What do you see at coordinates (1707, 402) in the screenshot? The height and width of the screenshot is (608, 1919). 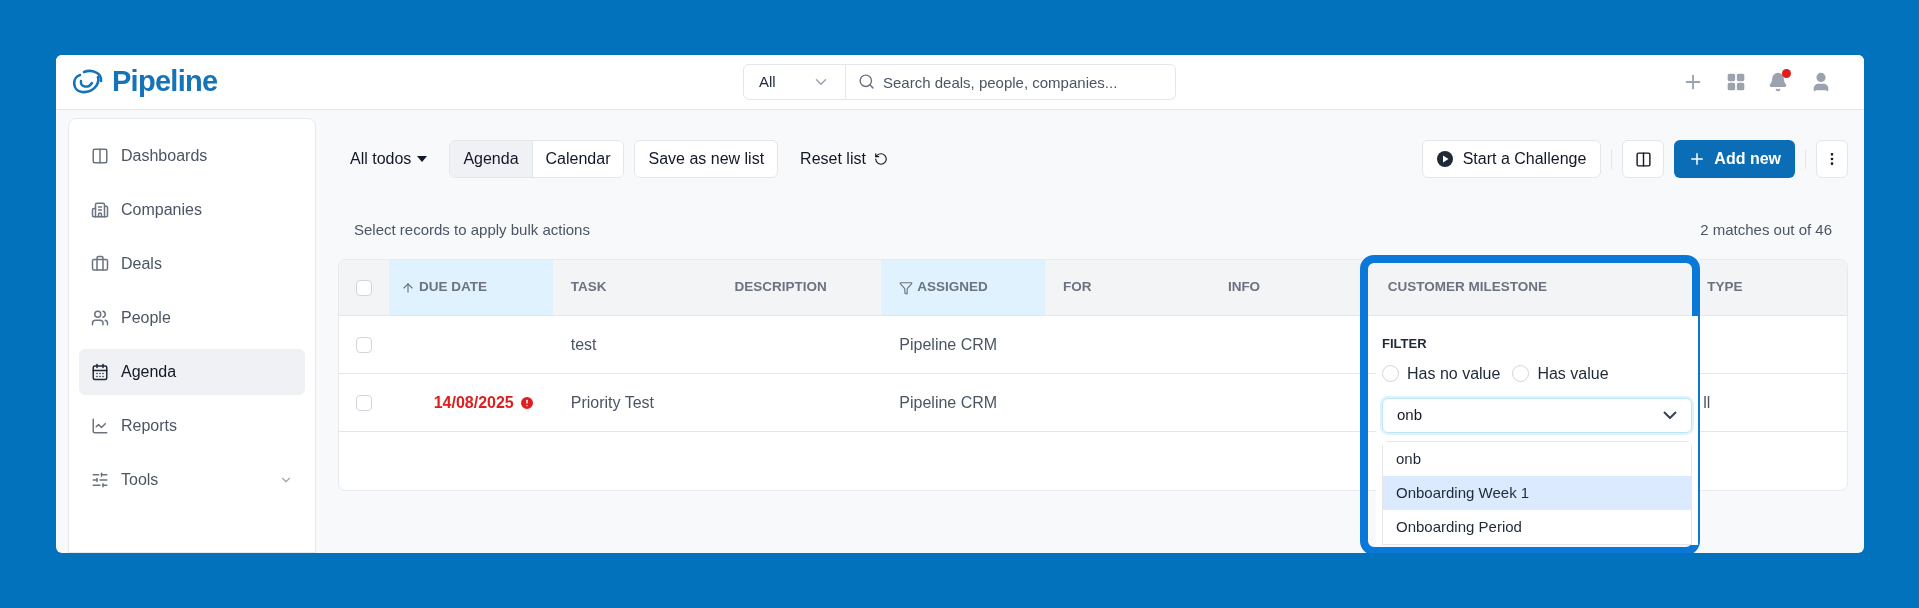 I see `type-cell-text: ll` at bounding box center [1707, 402].